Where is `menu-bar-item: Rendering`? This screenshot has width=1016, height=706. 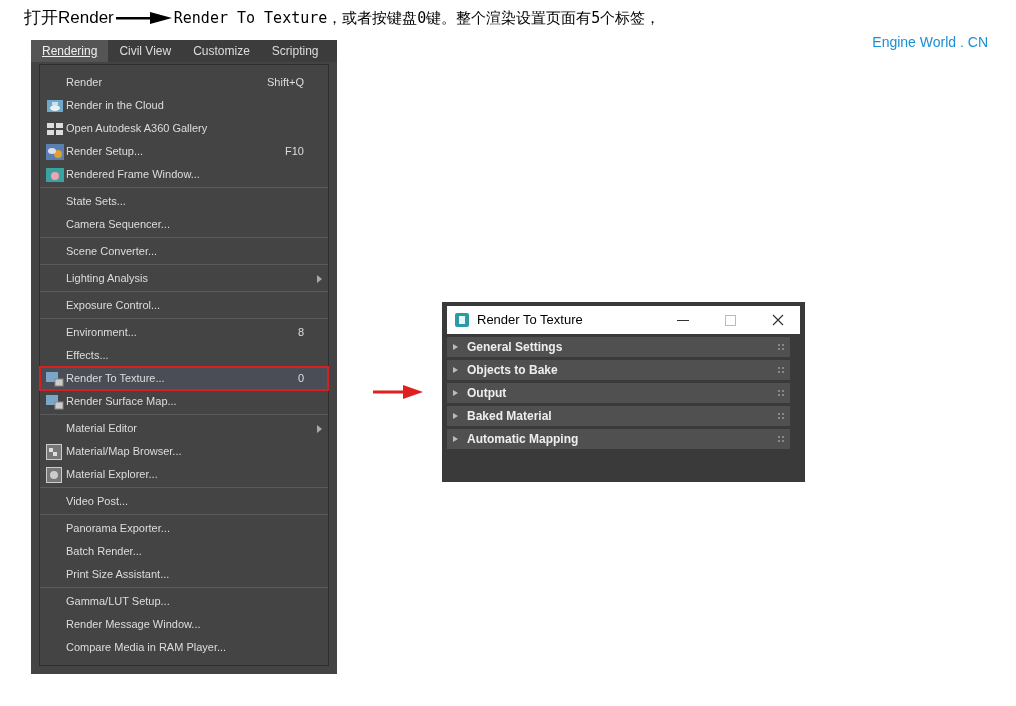
menu-bar-item: Rendering is located at coordinates (70, 51).